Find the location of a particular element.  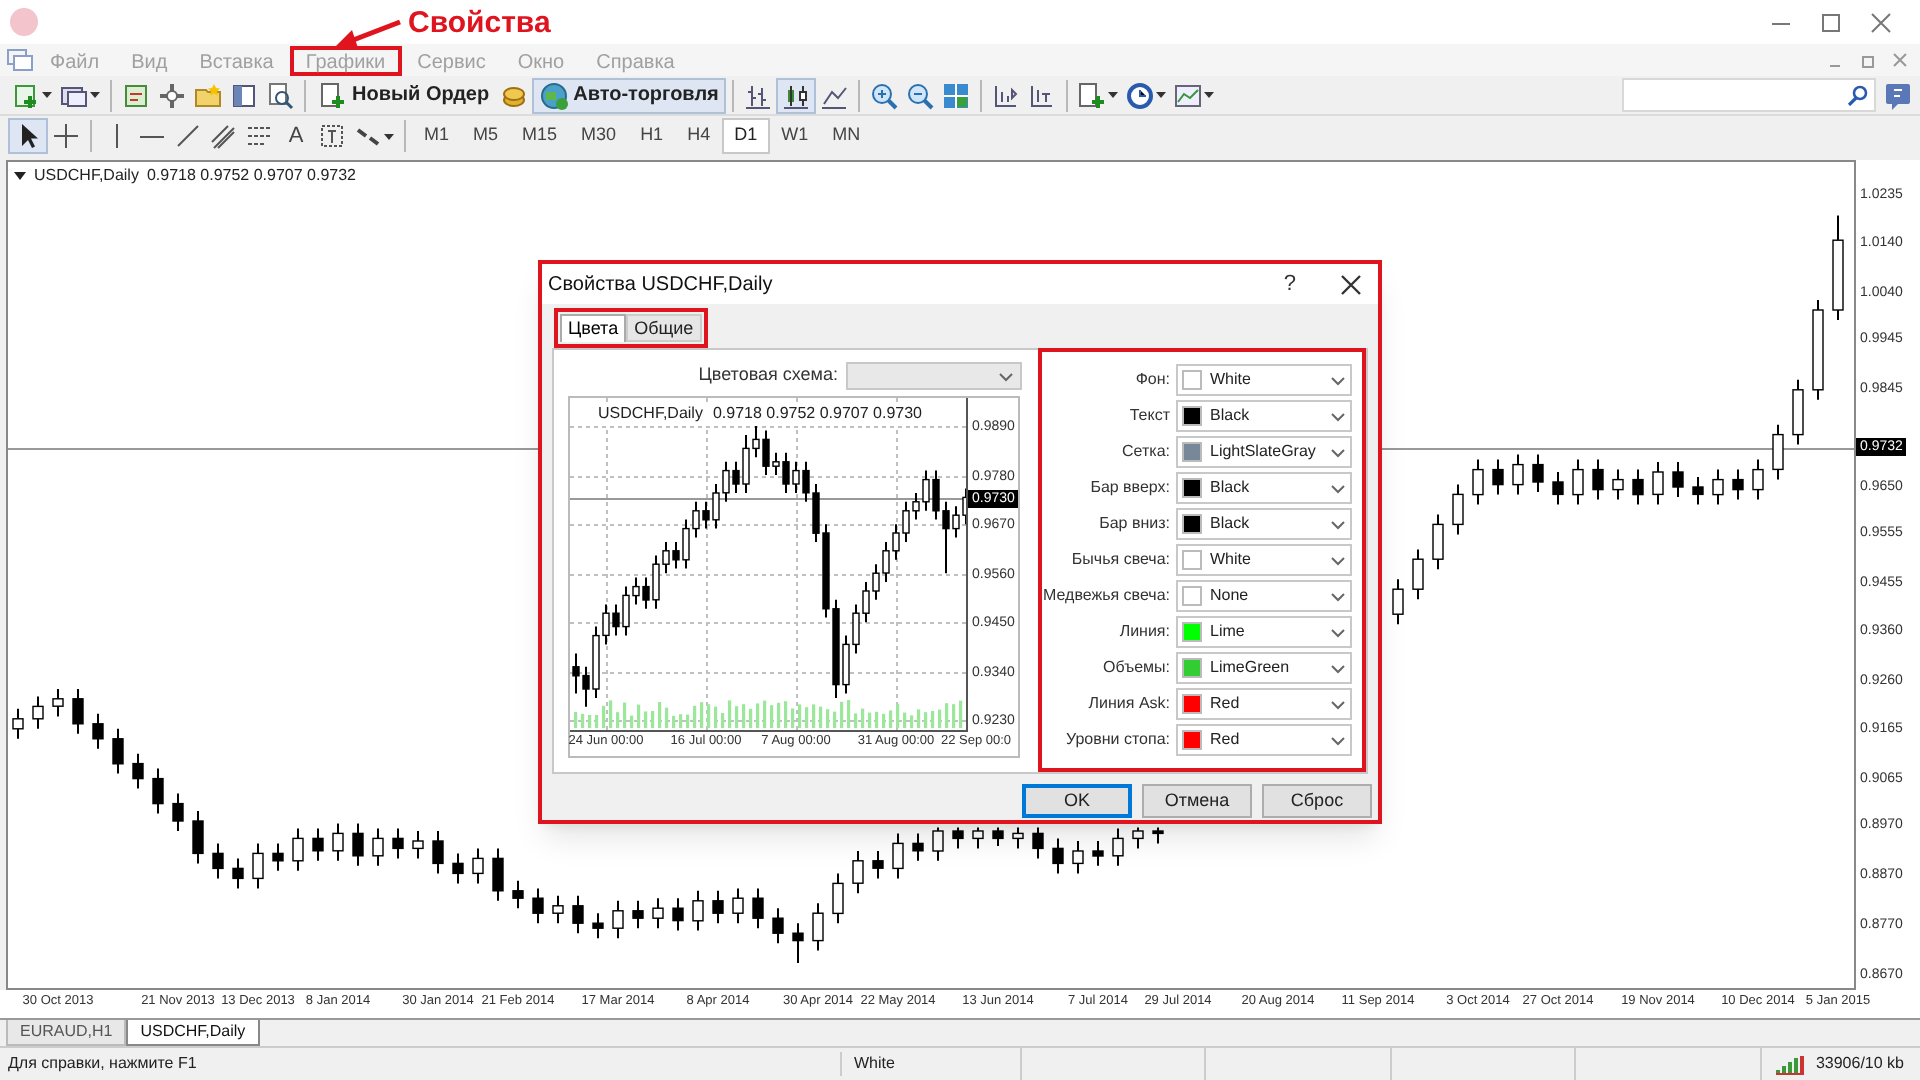

new-order-button: Новый Ордер is located at coordinates (404, 95).